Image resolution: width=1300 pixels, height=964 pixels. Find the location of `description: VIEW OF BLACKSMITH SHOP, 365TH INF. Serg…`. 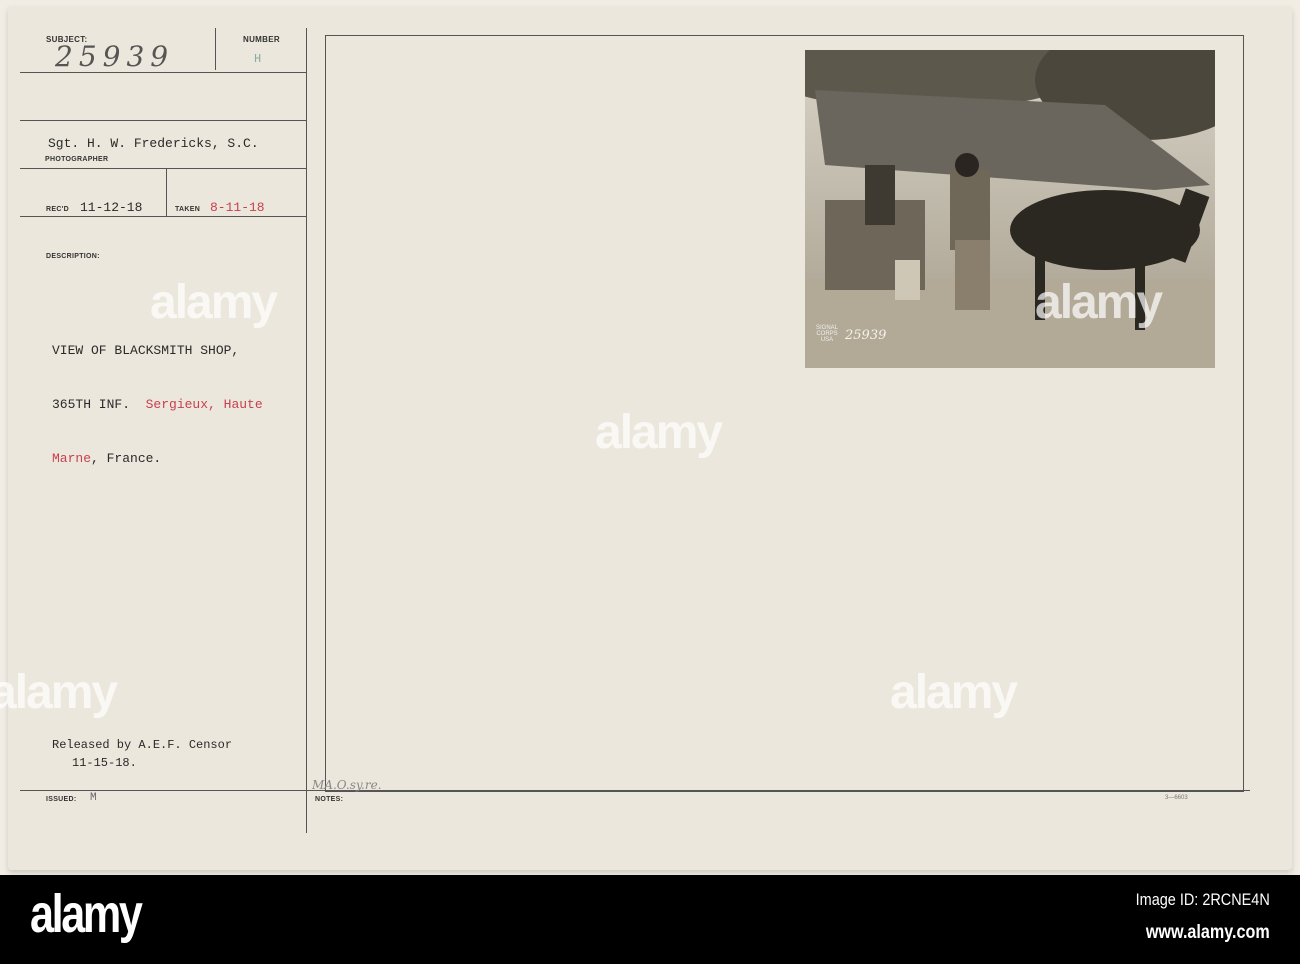

description: VIEW OF BLACKSMITH SHOP, 365TH INF. Serg… is located at coordinates (157, 396).